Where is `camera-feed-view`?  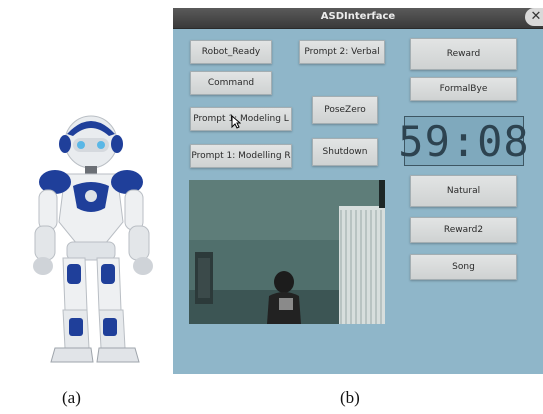
camera-feed-view is located at coordinates (287, 252).